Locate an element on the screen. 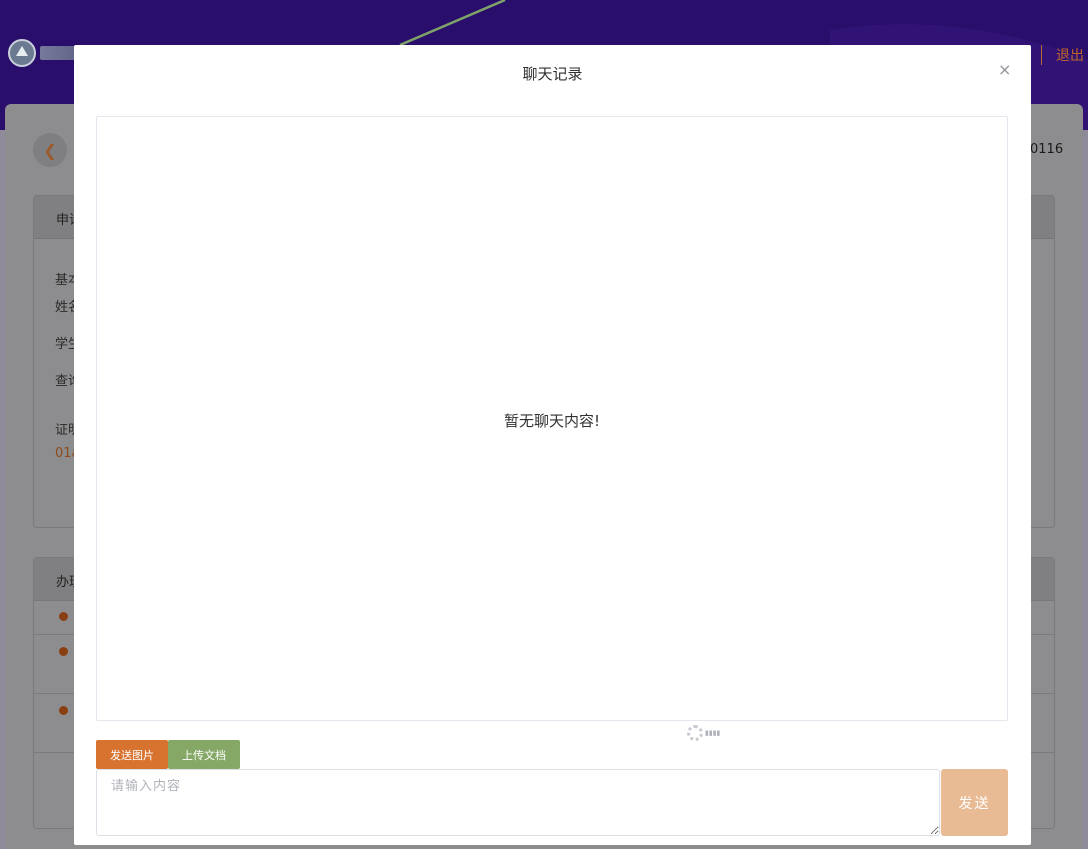 The height and width of the screenshot is (849, 1088). upload-document-button: 上传文档 is located at coordinates (204, 754).